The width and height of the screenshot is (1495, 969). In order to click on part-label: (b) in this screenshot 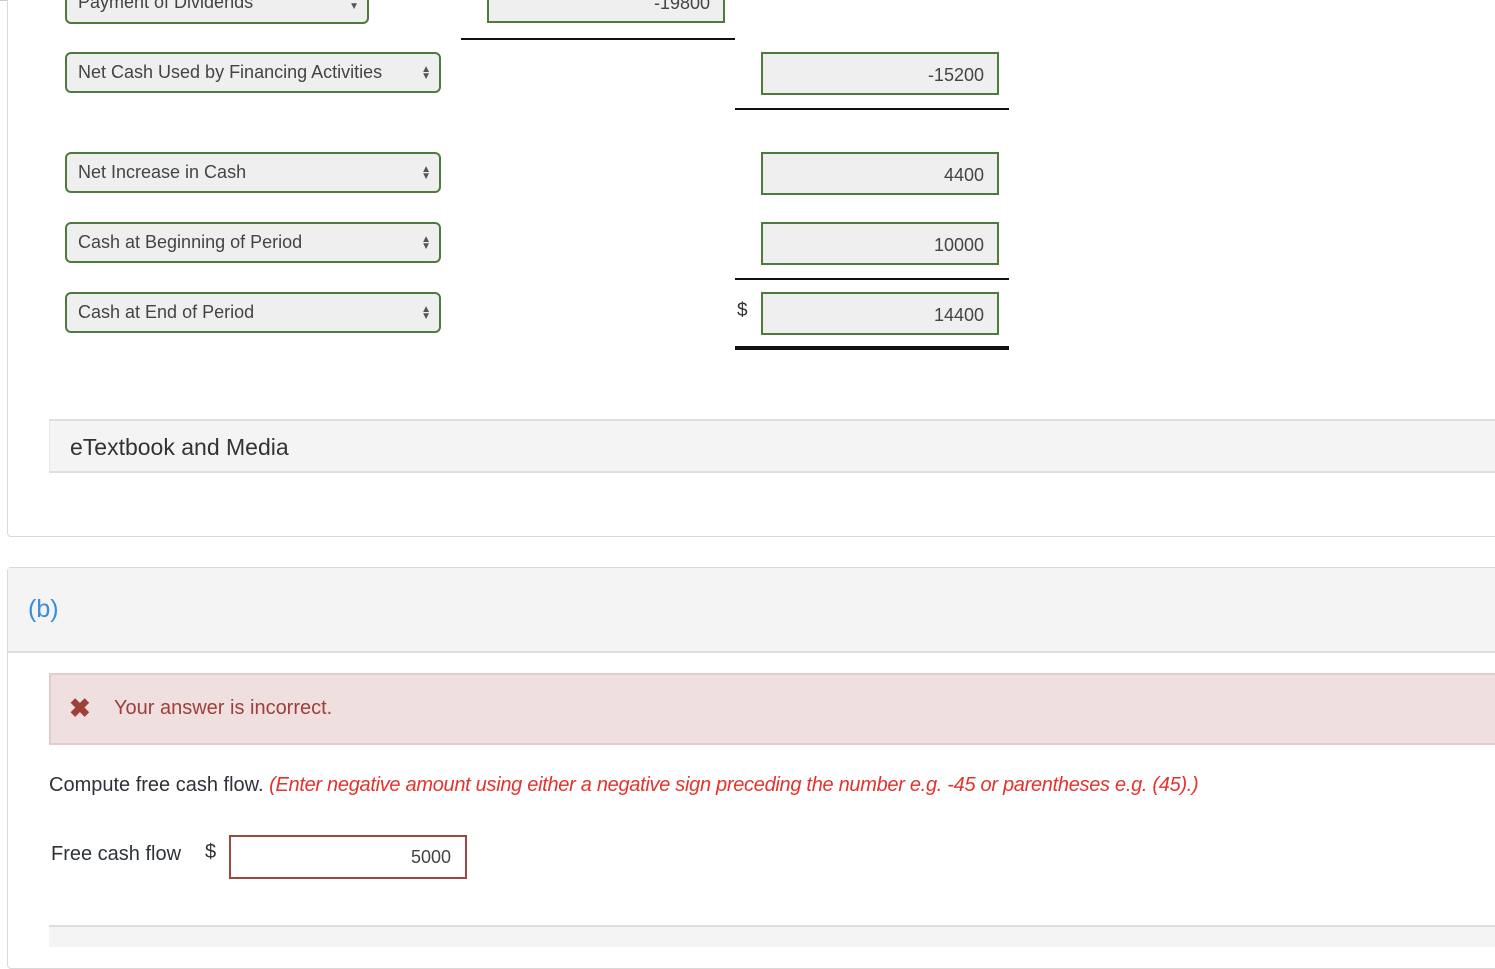, I will do `click(43, 609)`.